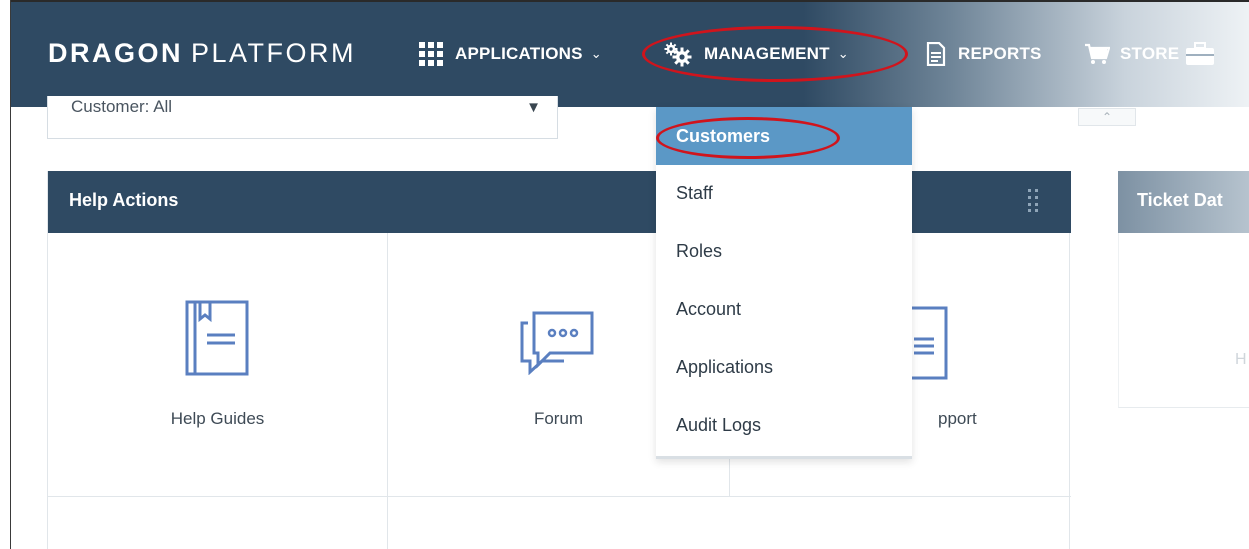  Describe the element at coordinates (719, 425) in the screenshot. I see `menu-item-label: Audit Logs` at that location.